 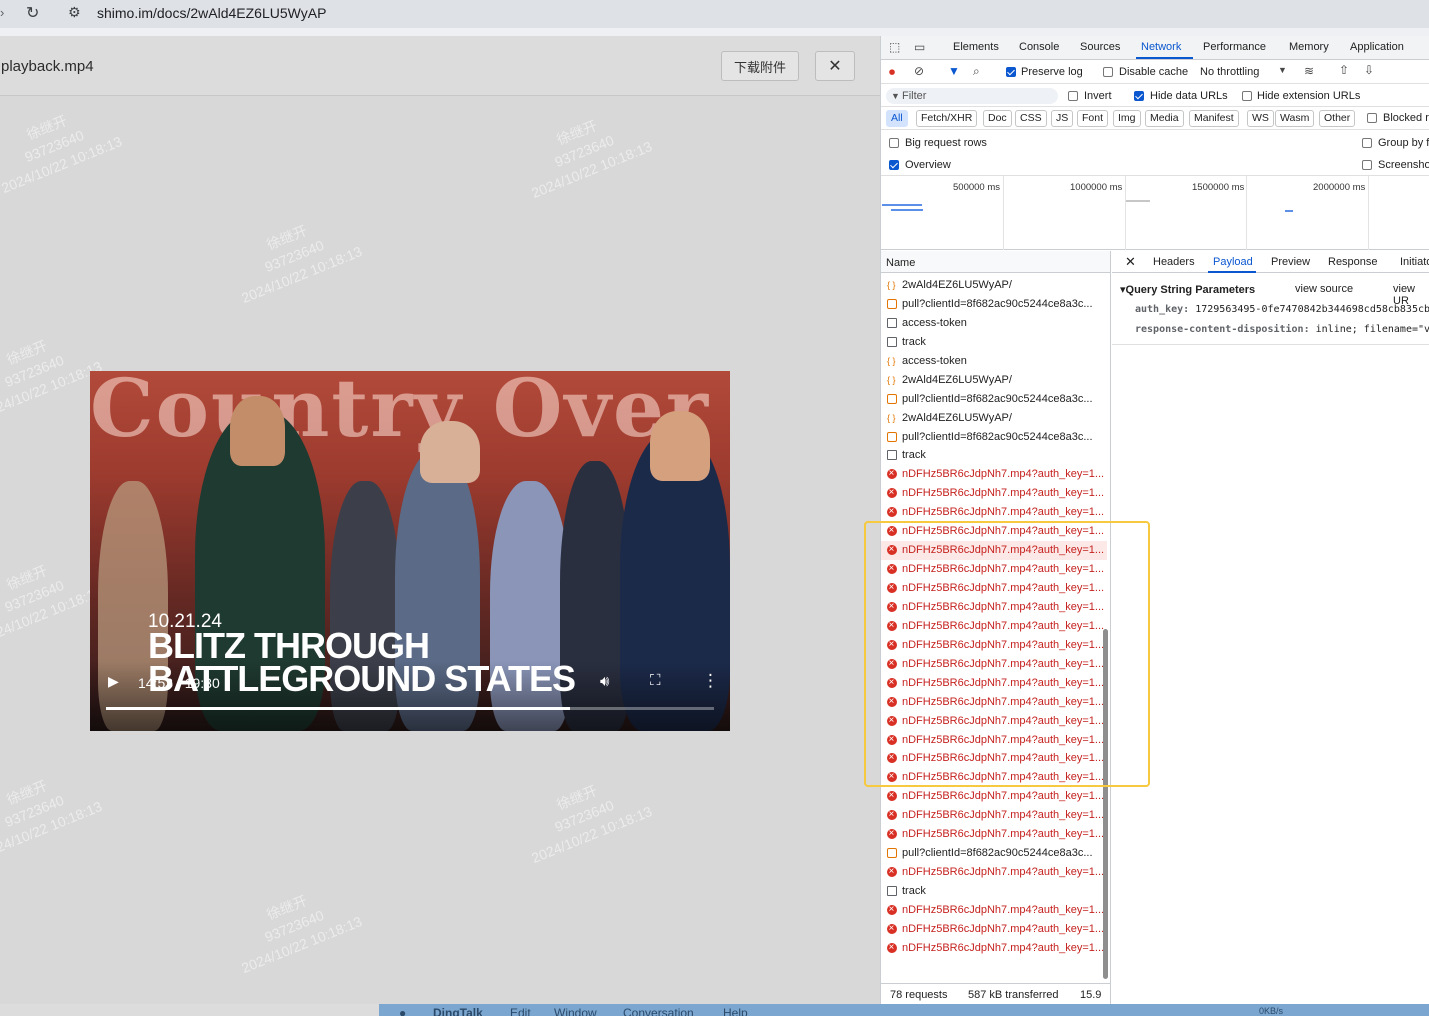 I want to click on inspect-element-icon: ⬚, so click(x=894, y=47).